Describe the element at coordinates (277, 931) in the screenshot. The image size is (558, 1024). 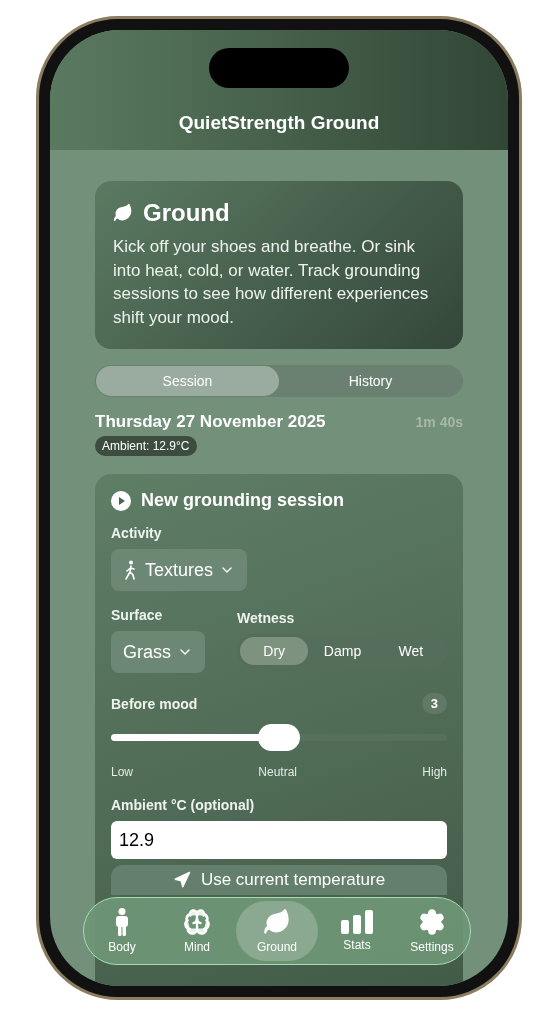
I see `tab-bar-item: Ground` at that location.